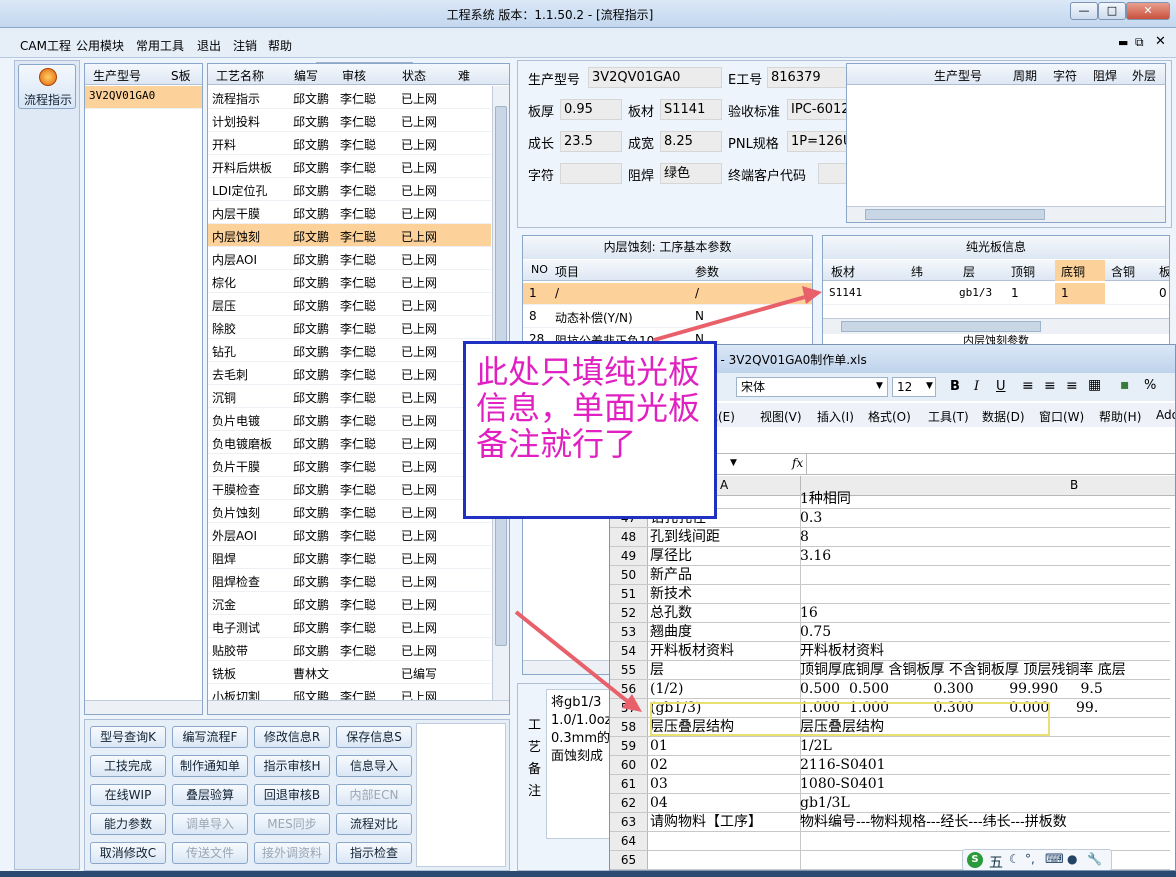  I want to click on arrow-to-bare-board, so click(733, 317).